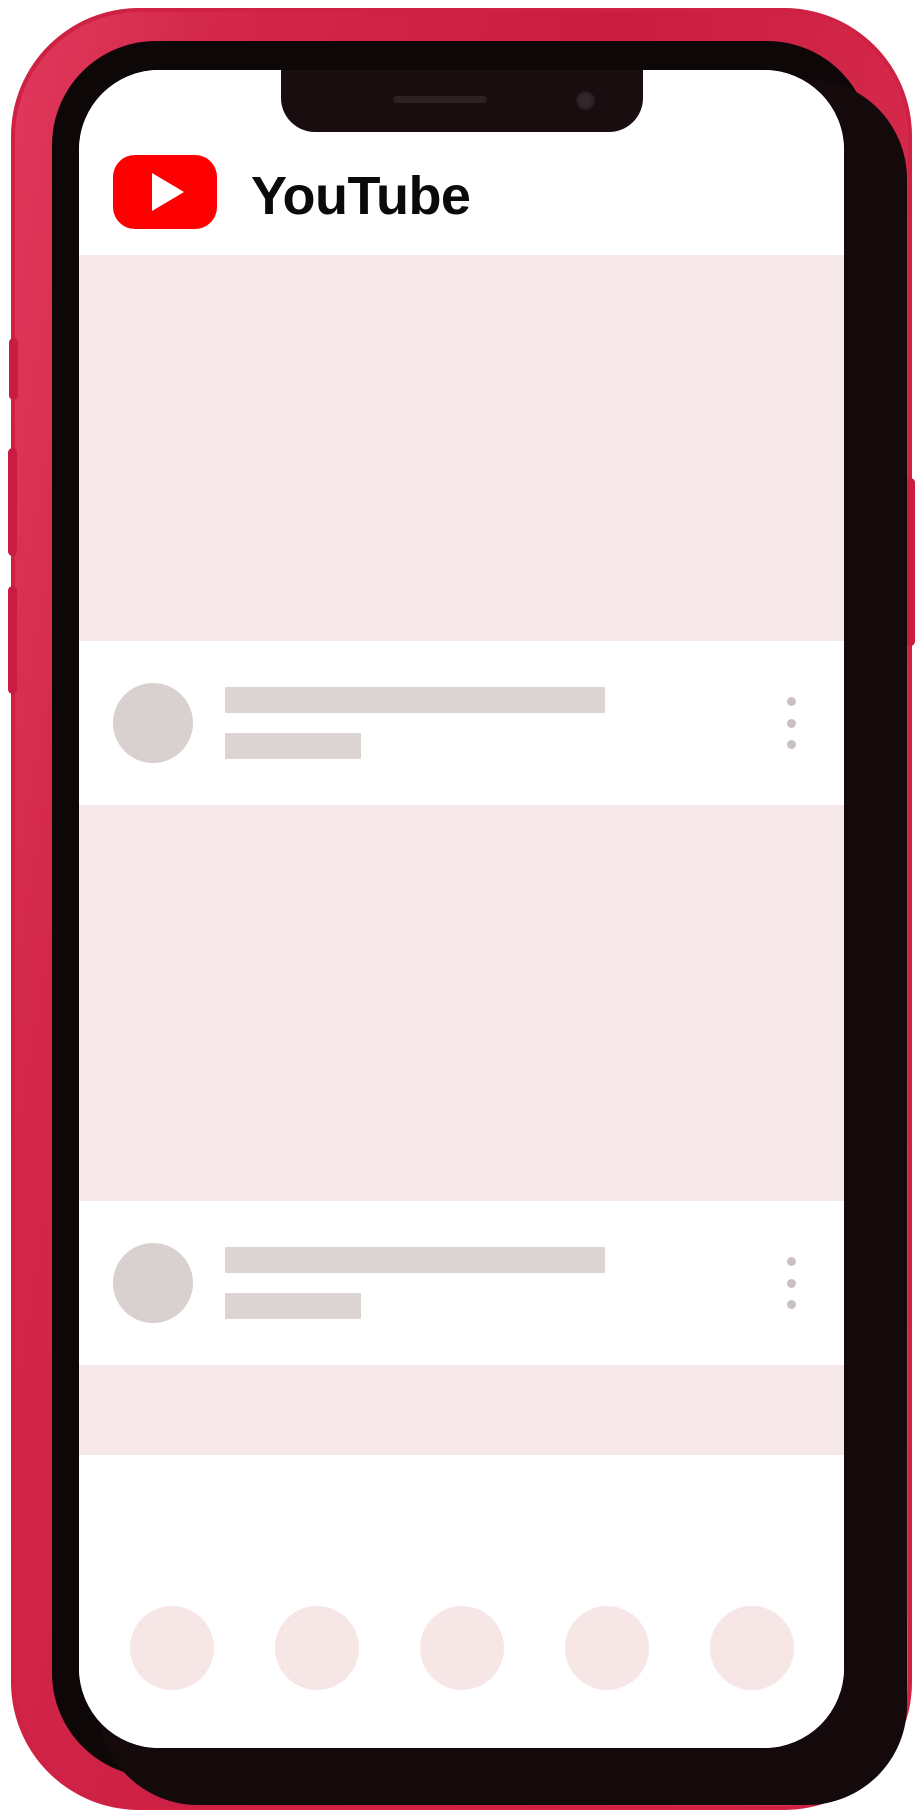 This screenshot has width=923, height=1818. Describe the element at coordinates (606, 1648) in the screenshot. I see `tab-subscriptions-icon` at that location.